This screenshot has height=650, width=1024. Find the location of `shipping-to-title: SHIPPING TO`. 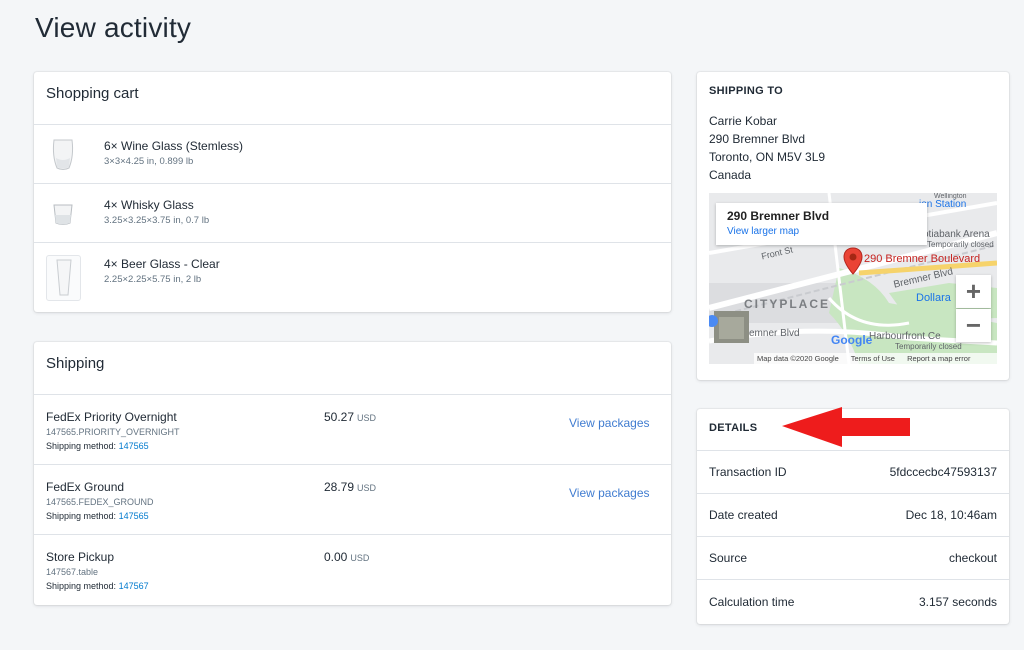

shipping-to-title: SHIPPING TO is located at coordinates (746, 91).